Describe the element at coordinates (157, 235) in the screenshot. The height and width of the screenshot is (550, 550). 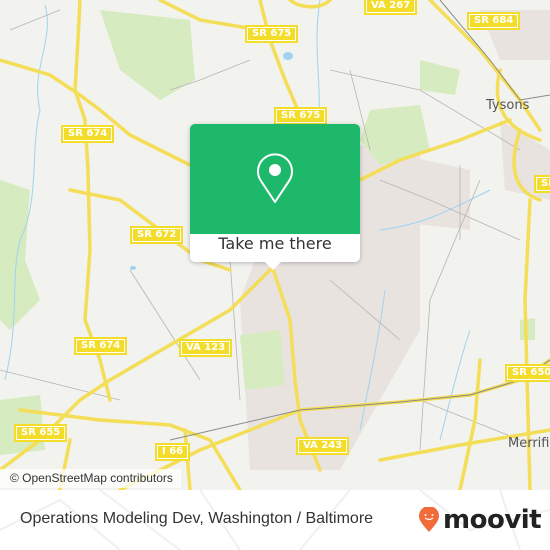
I see `road-label-sr-672: SR 672` at that location.